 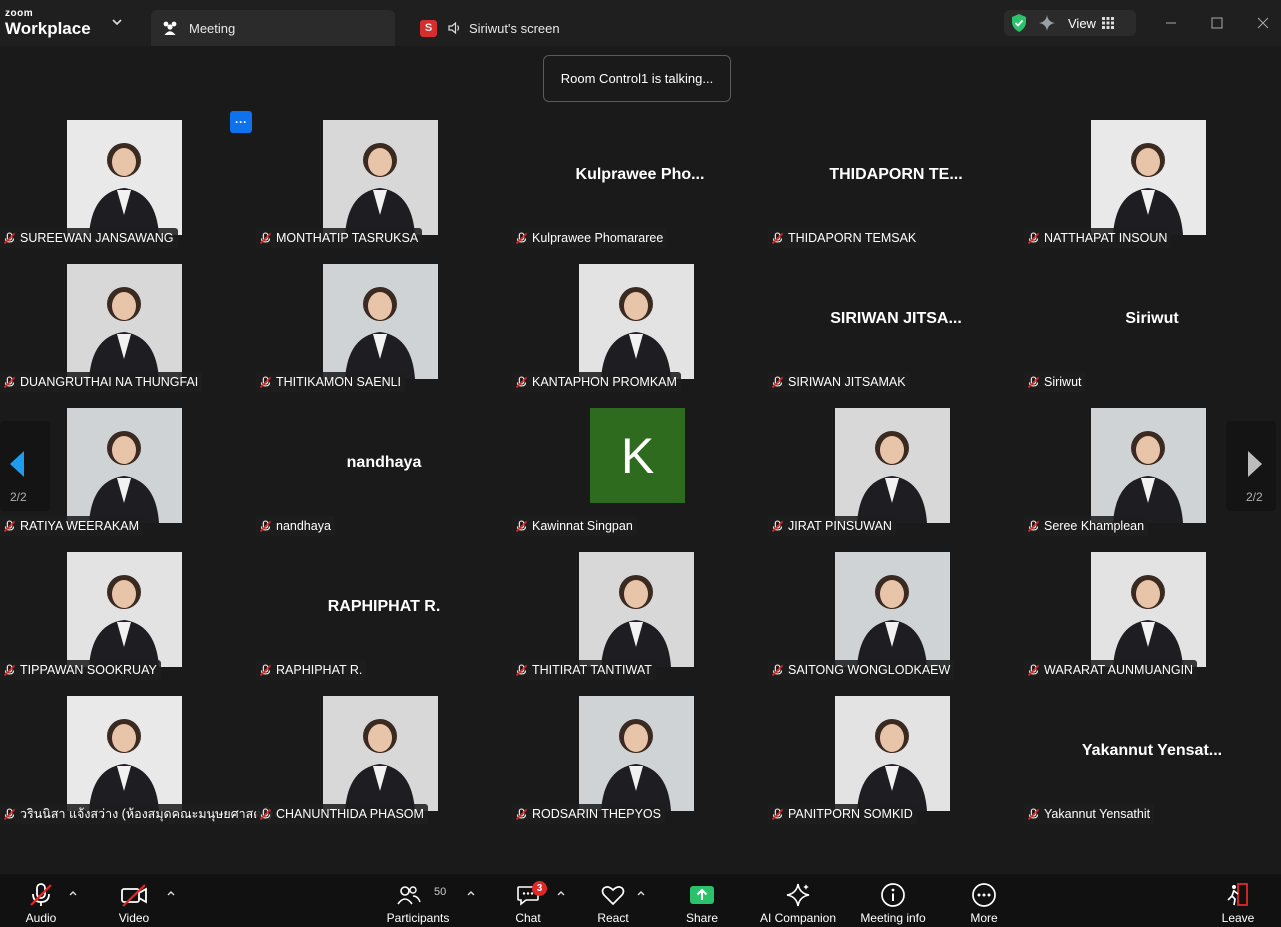 What do you see at coordinates (637, 455) in the screenshot?
I see `participant-avatar: K` at bounding box center [637, 455].